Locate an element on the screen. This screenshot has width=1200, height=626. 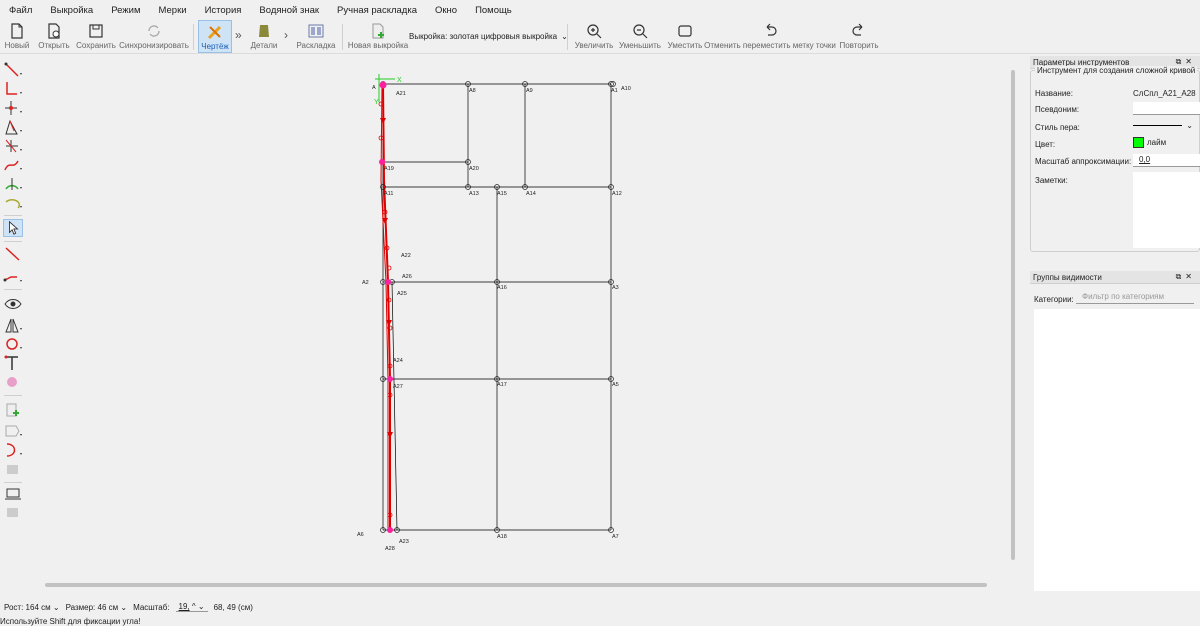
menu-watermark: Водяной знак is located at coordinates (289, 10).